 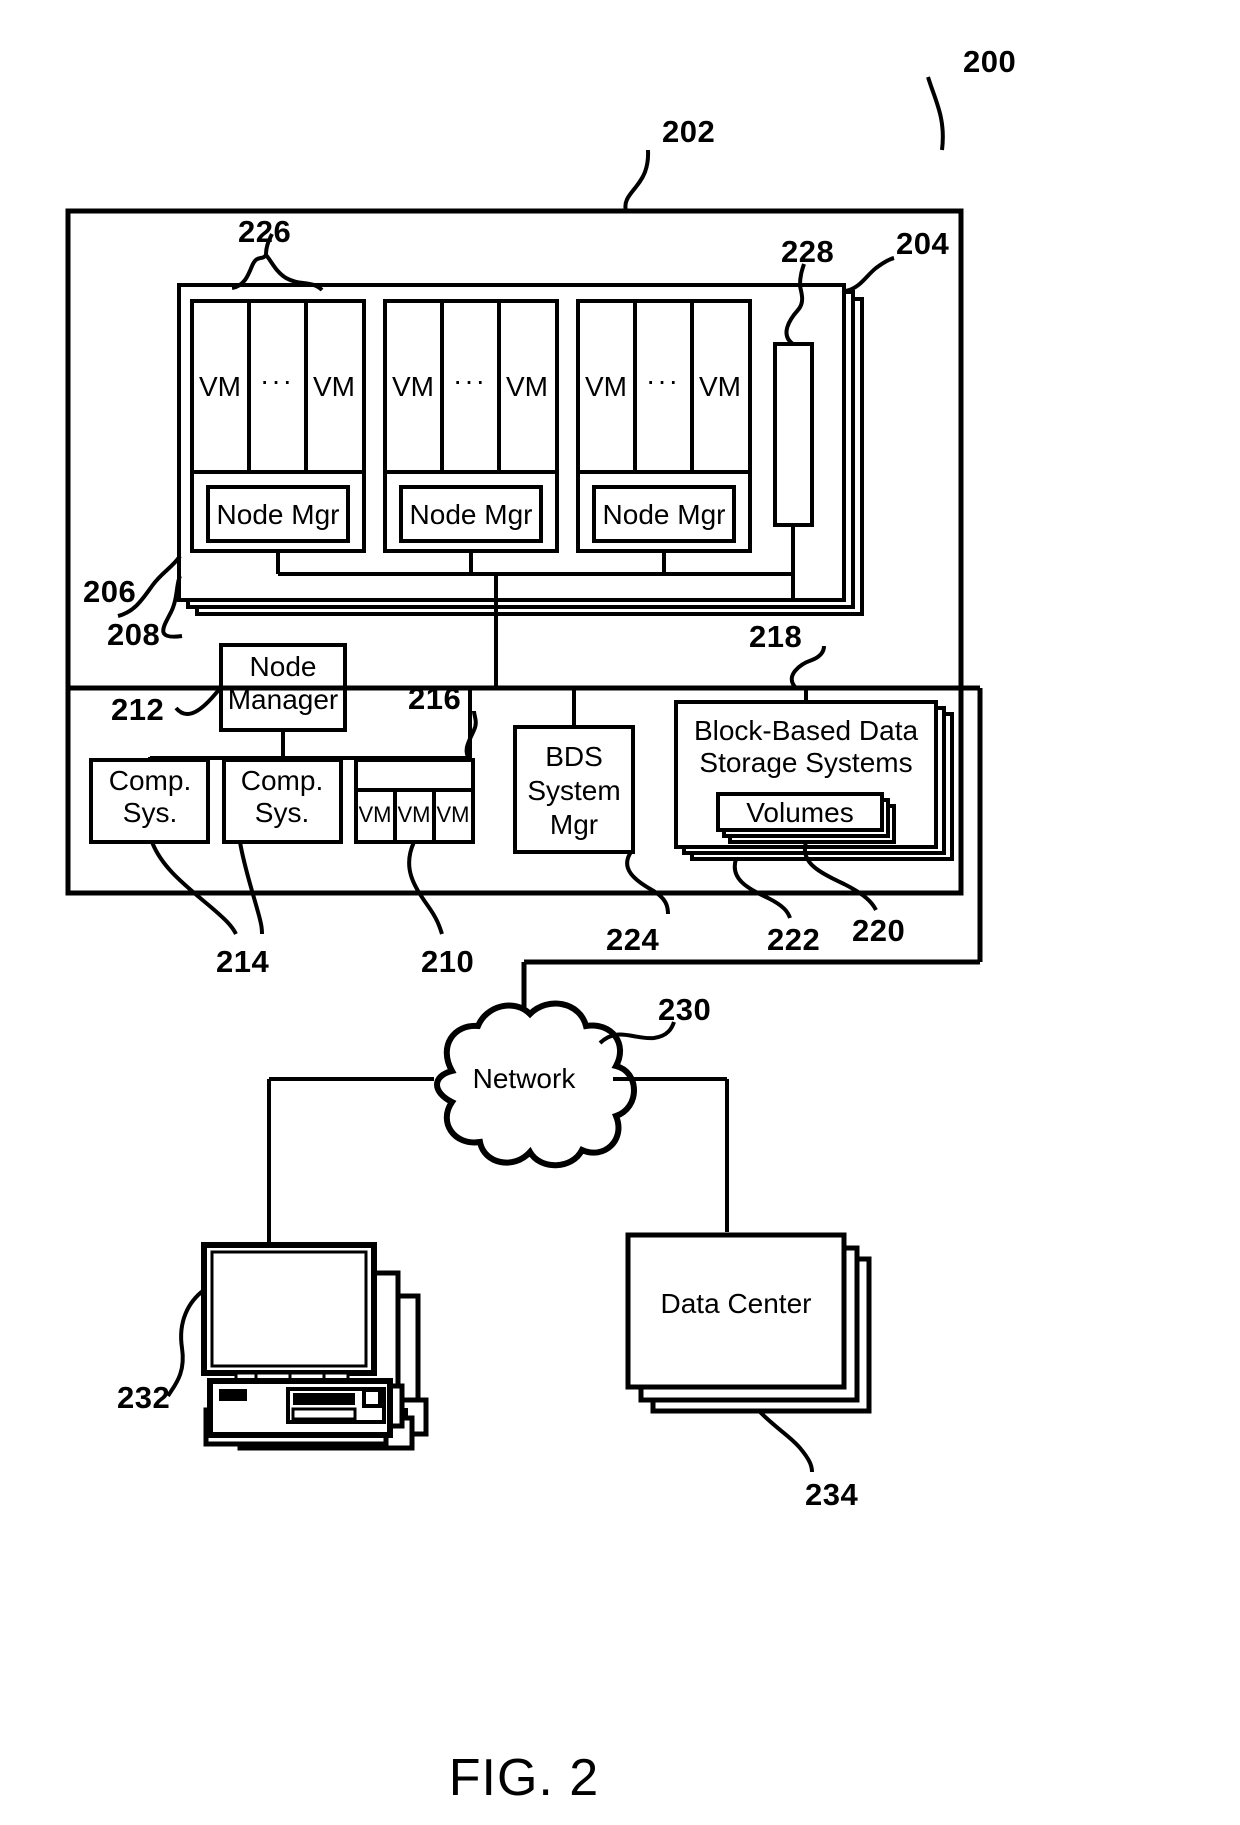 What do you see at coordinates (220, 386) in the screenshot?
I see `rack-1-vm-left: VM` at bounding box center [220, 386].